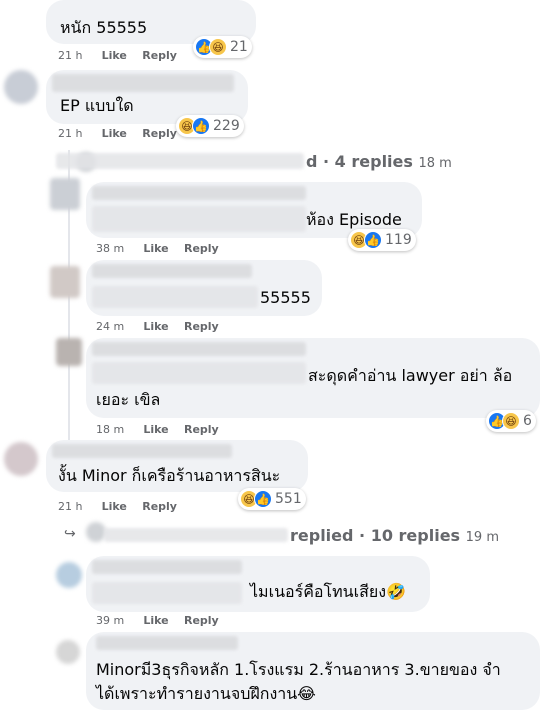 The height and width of the screenshot is (710, 546). What do you see at coordinates (239, 47) in the screenshot?
I see `reaction-count: 21` at bounding box center [239, 47].